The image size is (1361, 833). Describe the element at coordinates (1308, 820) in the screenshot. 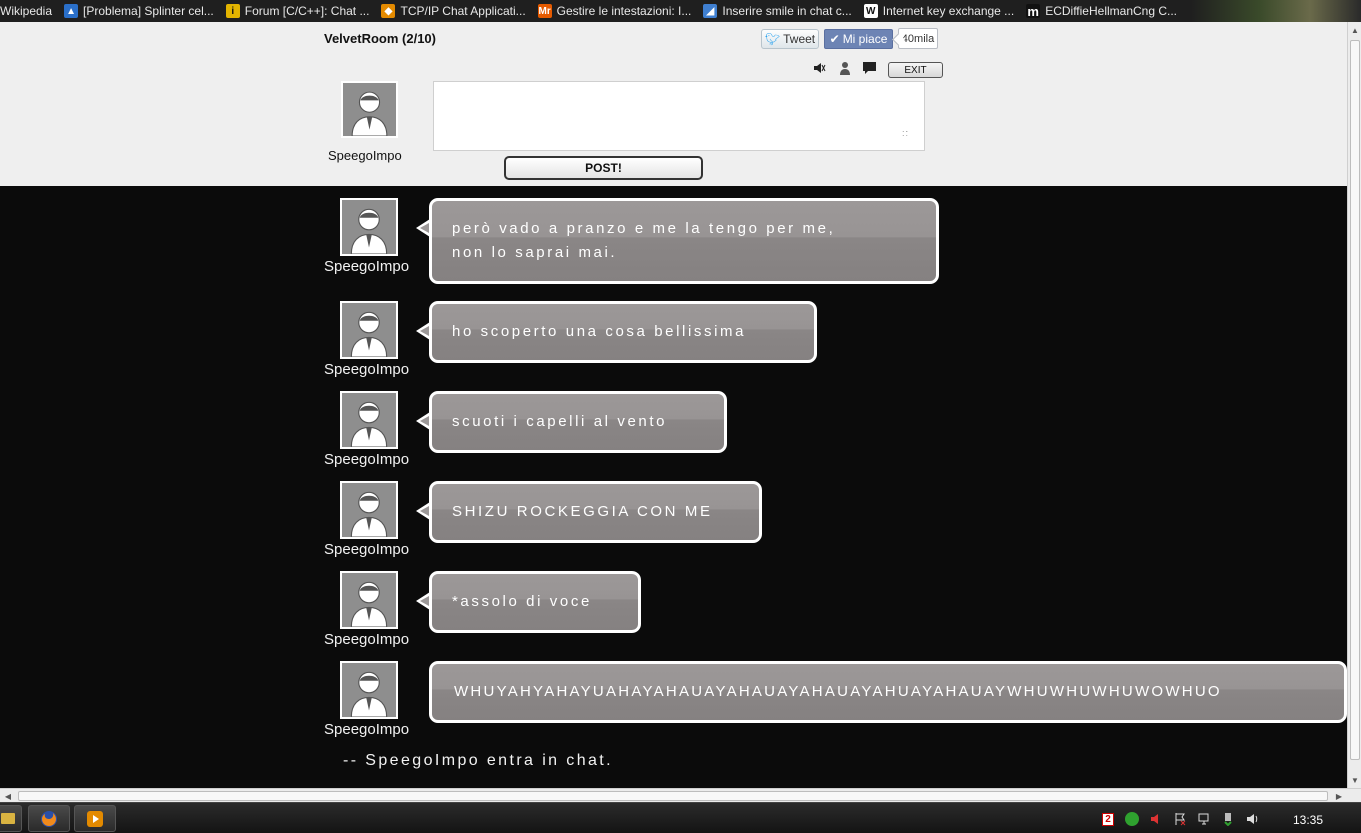

I see `taskbar-clock: 13:35` at that location.